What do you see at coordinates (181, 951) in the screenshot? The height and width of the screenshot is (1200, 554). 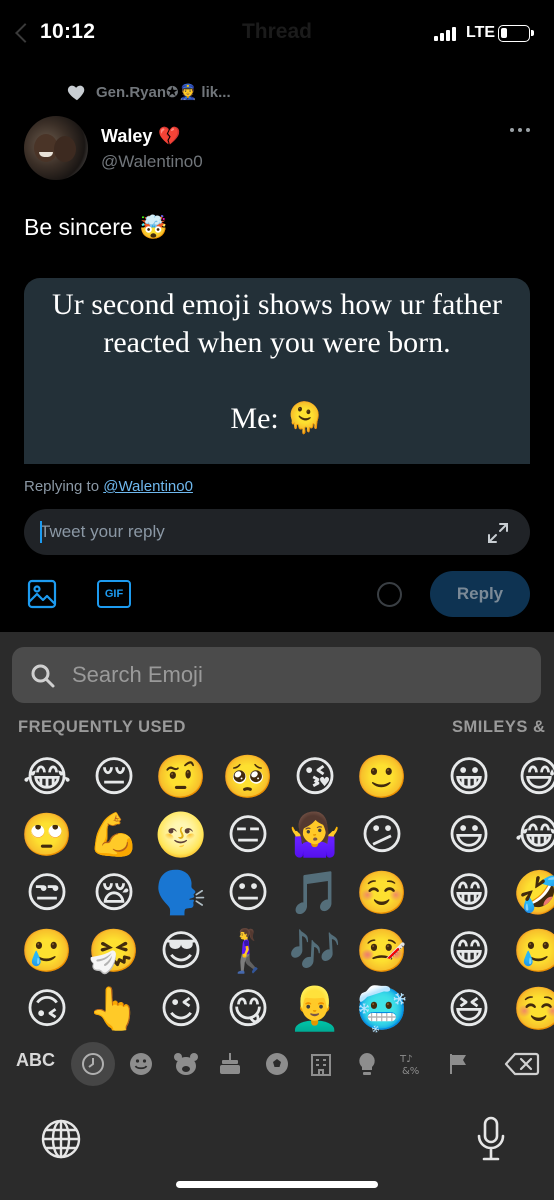 I see `emoji-key: 😎` at bounding box center [181, 951].